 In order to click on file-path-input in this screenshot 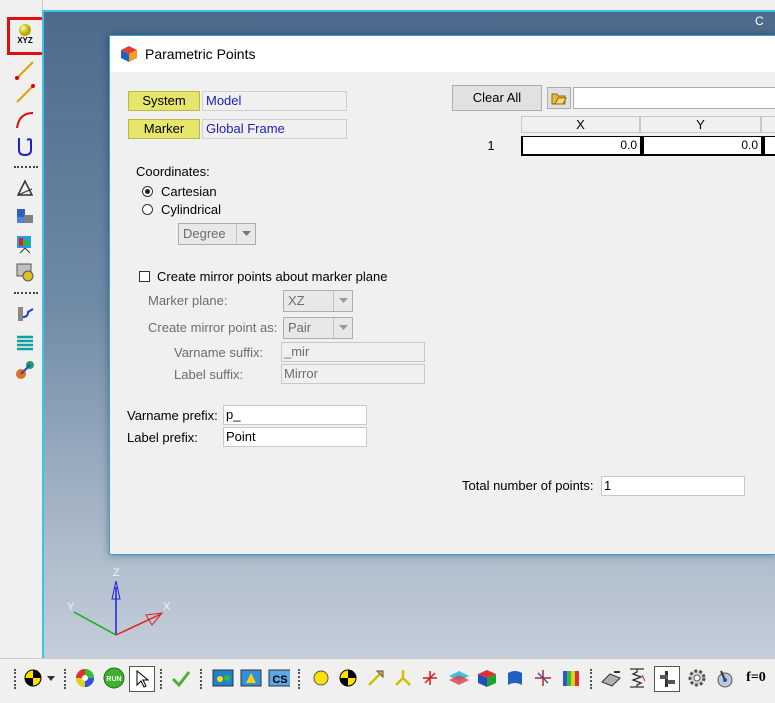, I will do `click(674, 98)`.